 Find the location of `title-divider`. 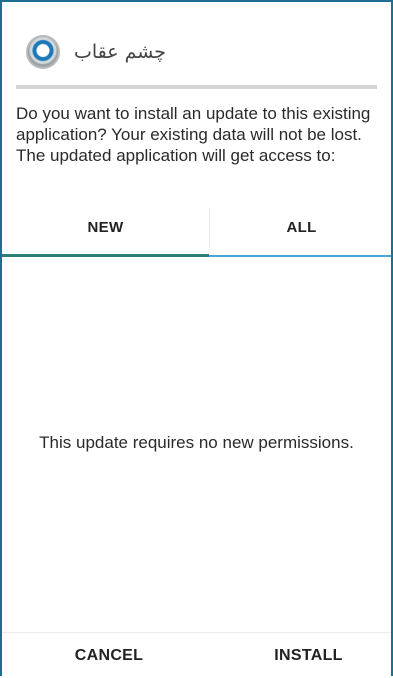

title-divider is located at coordinates (196, 87).